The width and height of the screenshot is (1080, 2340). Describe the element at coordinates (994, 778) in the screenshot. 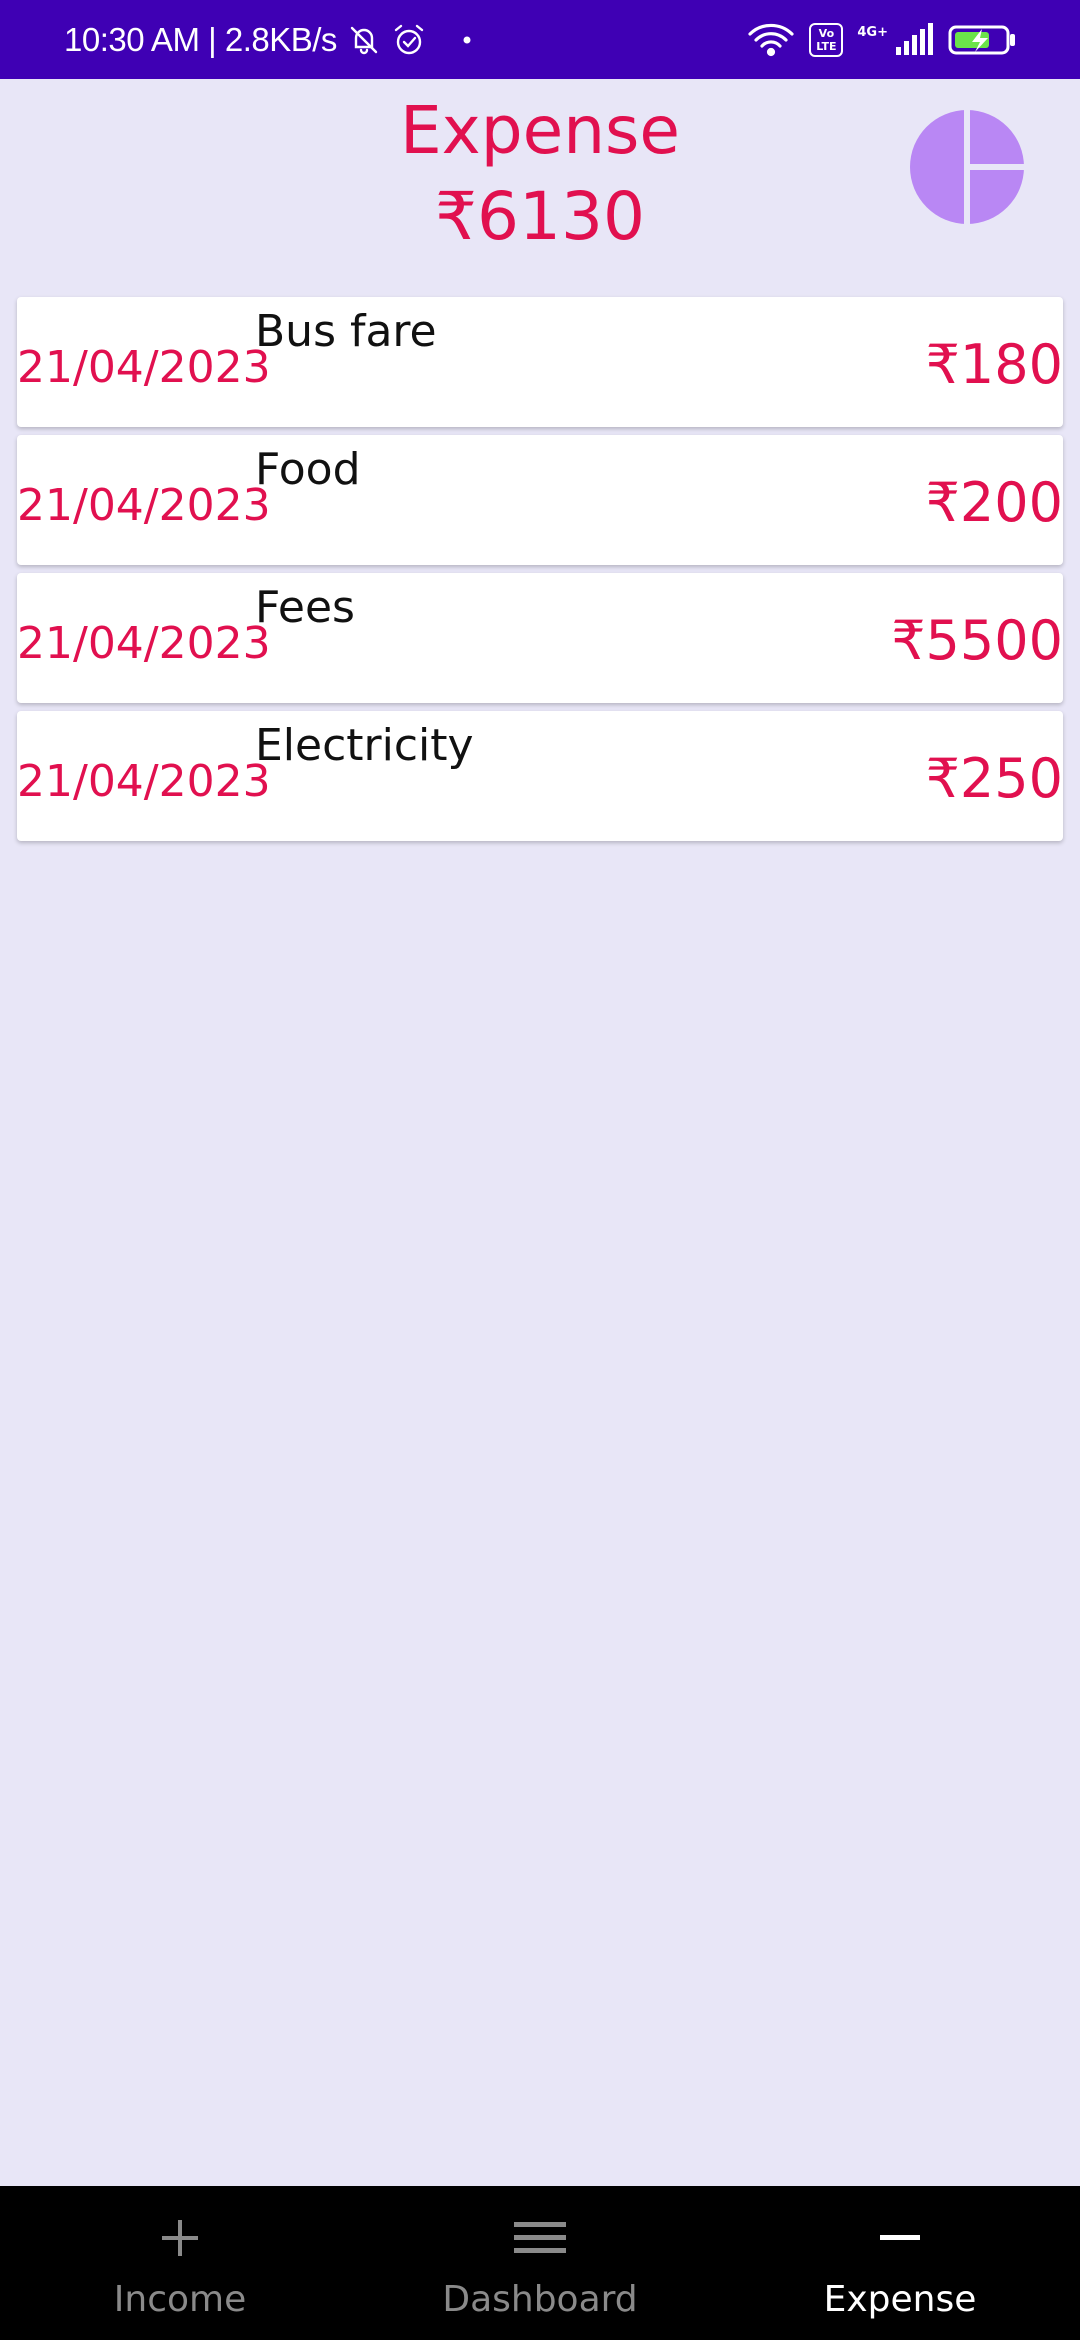

I see `expense-amount: ₹250` at that location.